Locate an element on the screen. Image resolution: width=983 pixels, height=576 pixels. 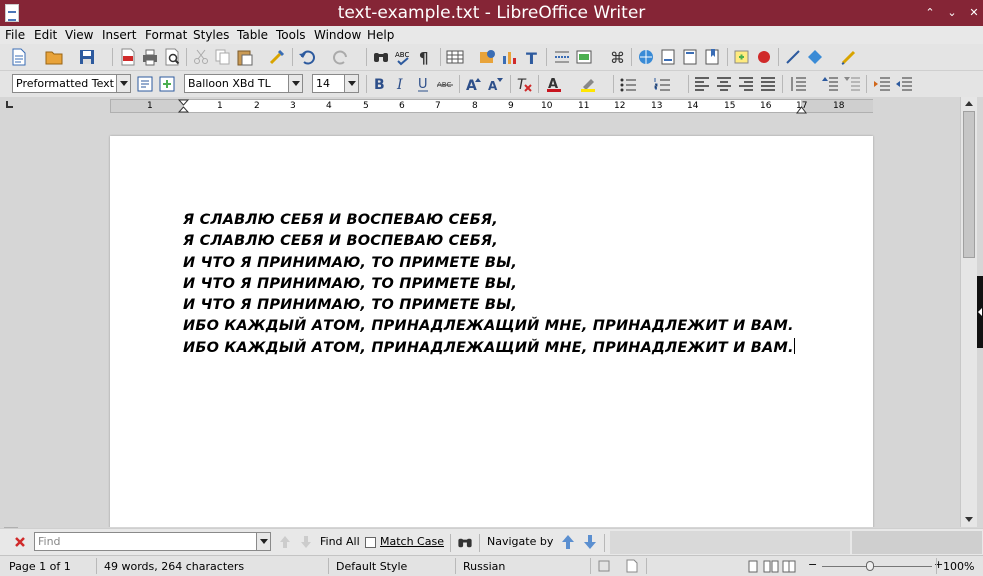
new-document-icon is located at coordinates (19, 57).